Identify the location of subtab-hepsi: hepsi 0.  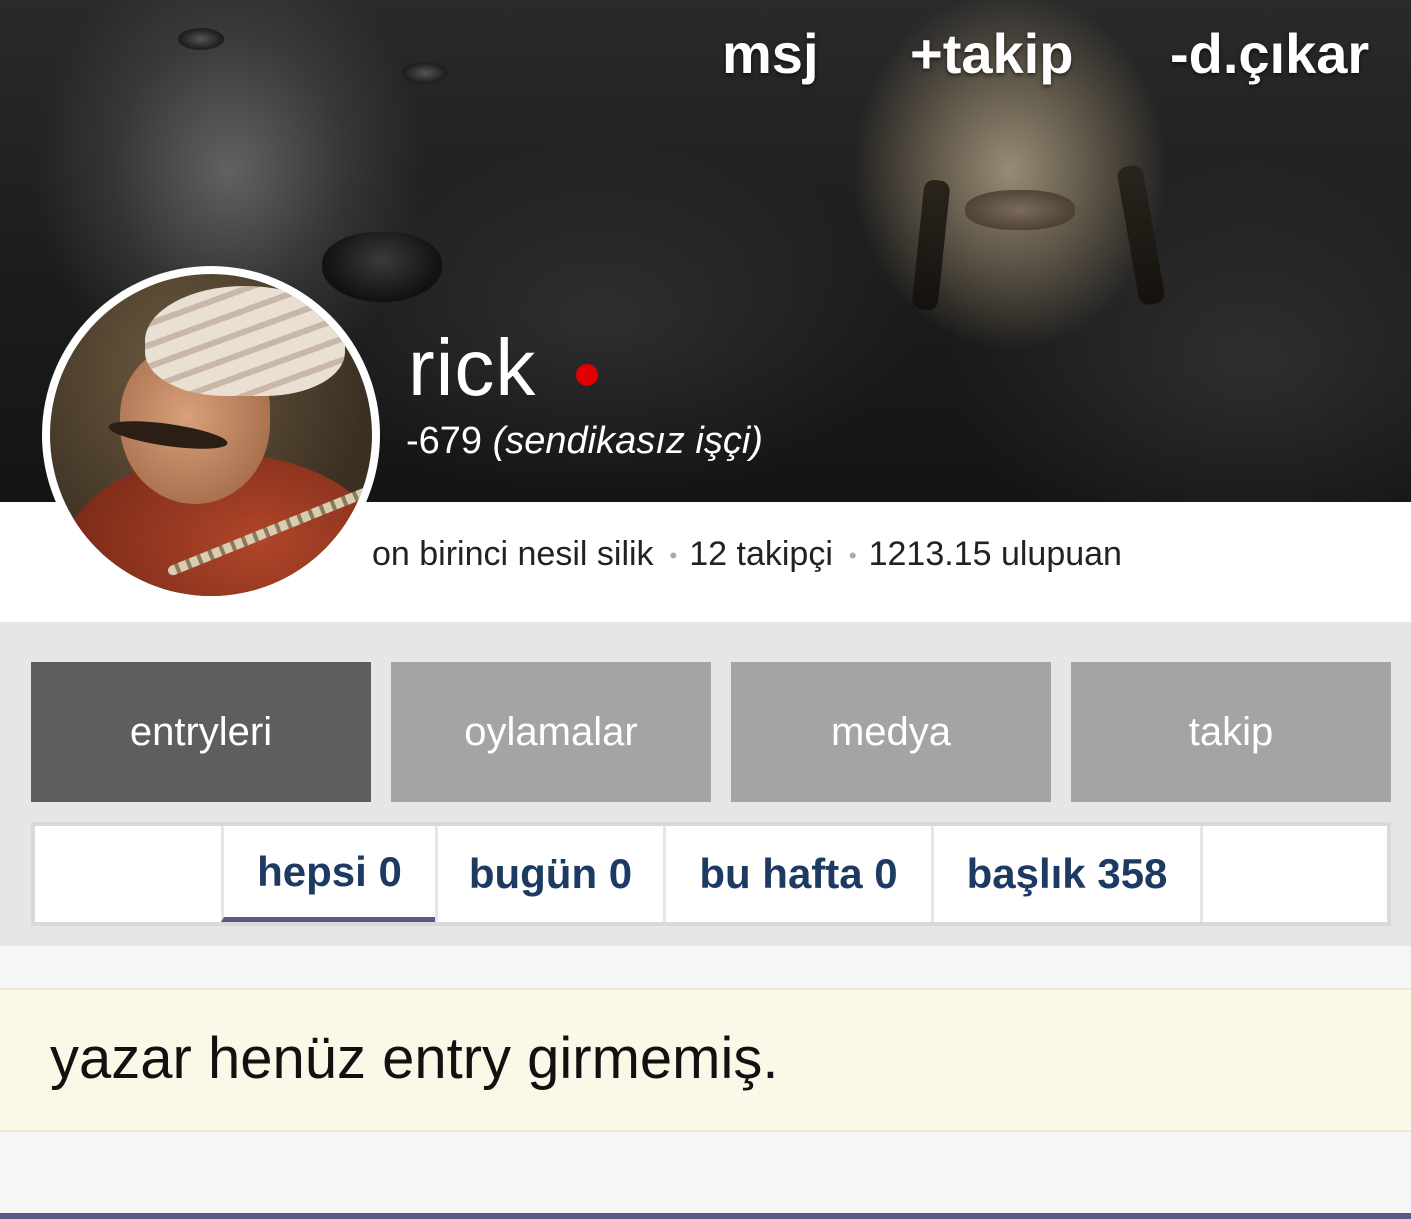
(328, 874).